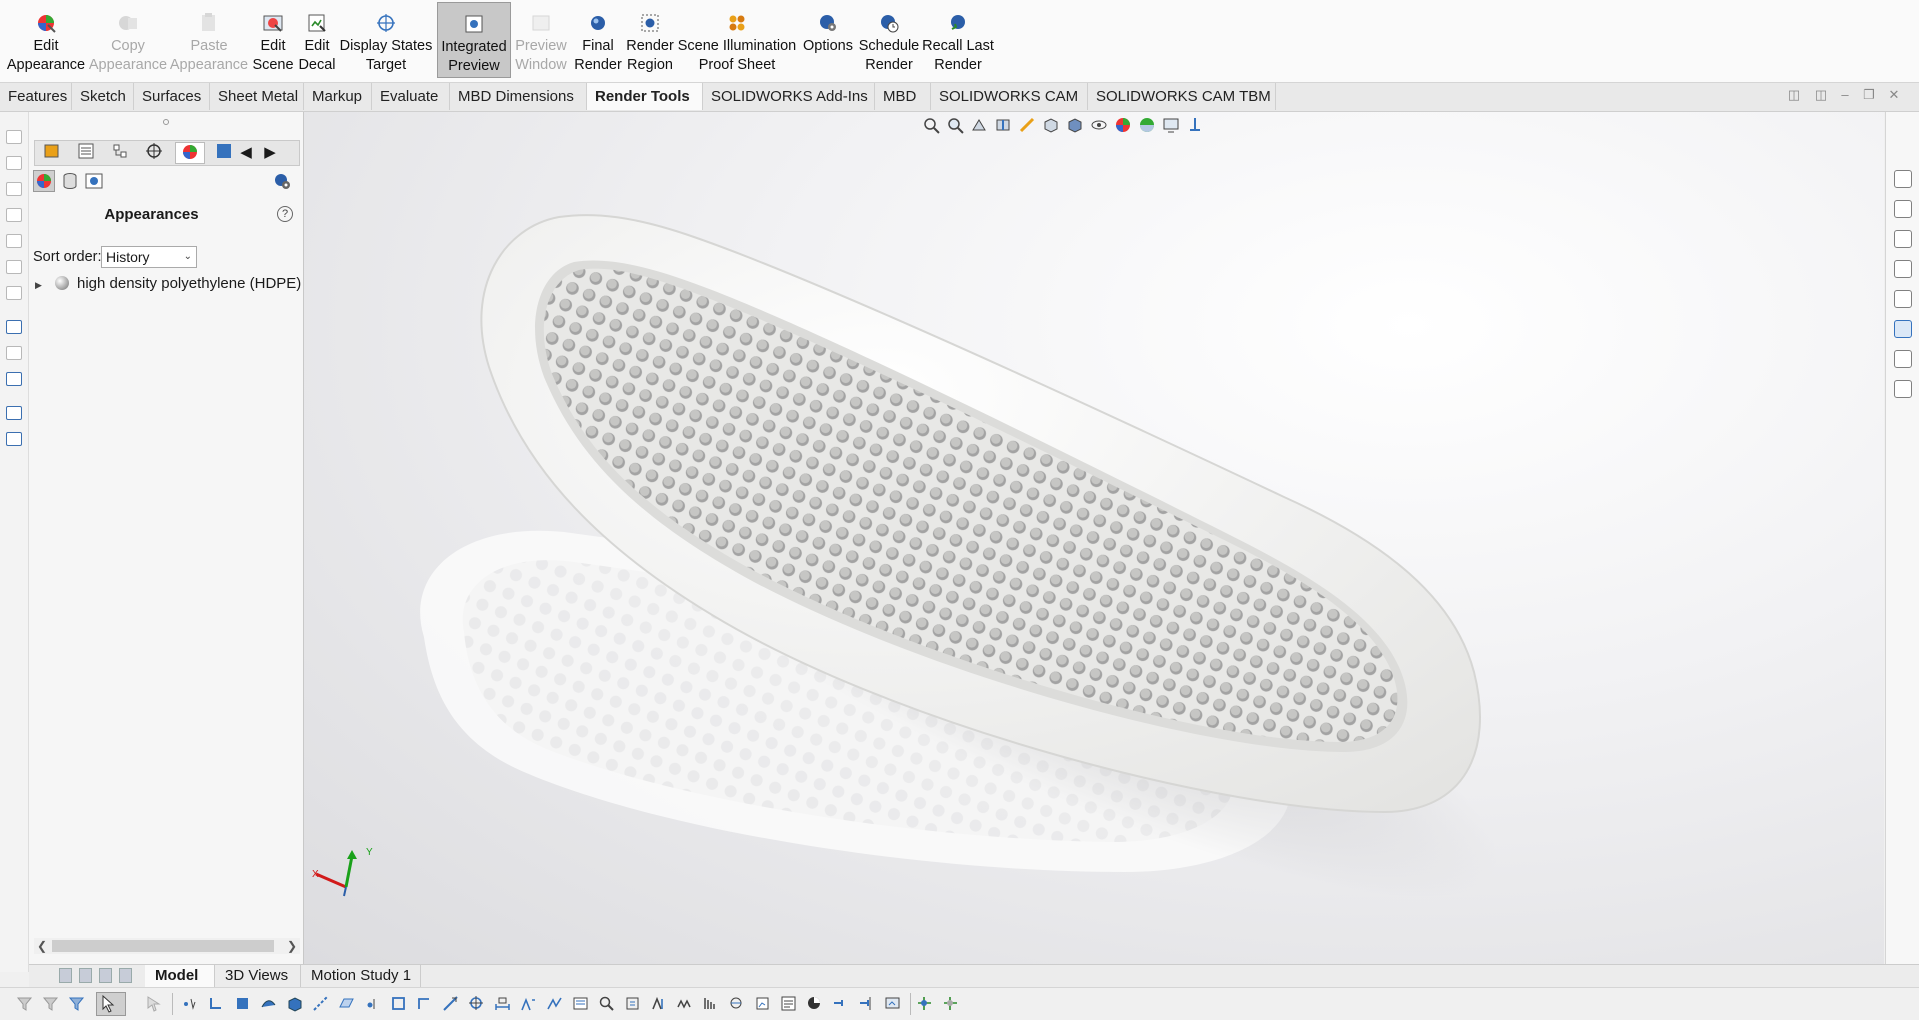  Describe the element at coordinates (789, 96) in the screenshot. I see `tab-solidworks-add-ins: SOLIDWORKS Add-Ins` at that location.